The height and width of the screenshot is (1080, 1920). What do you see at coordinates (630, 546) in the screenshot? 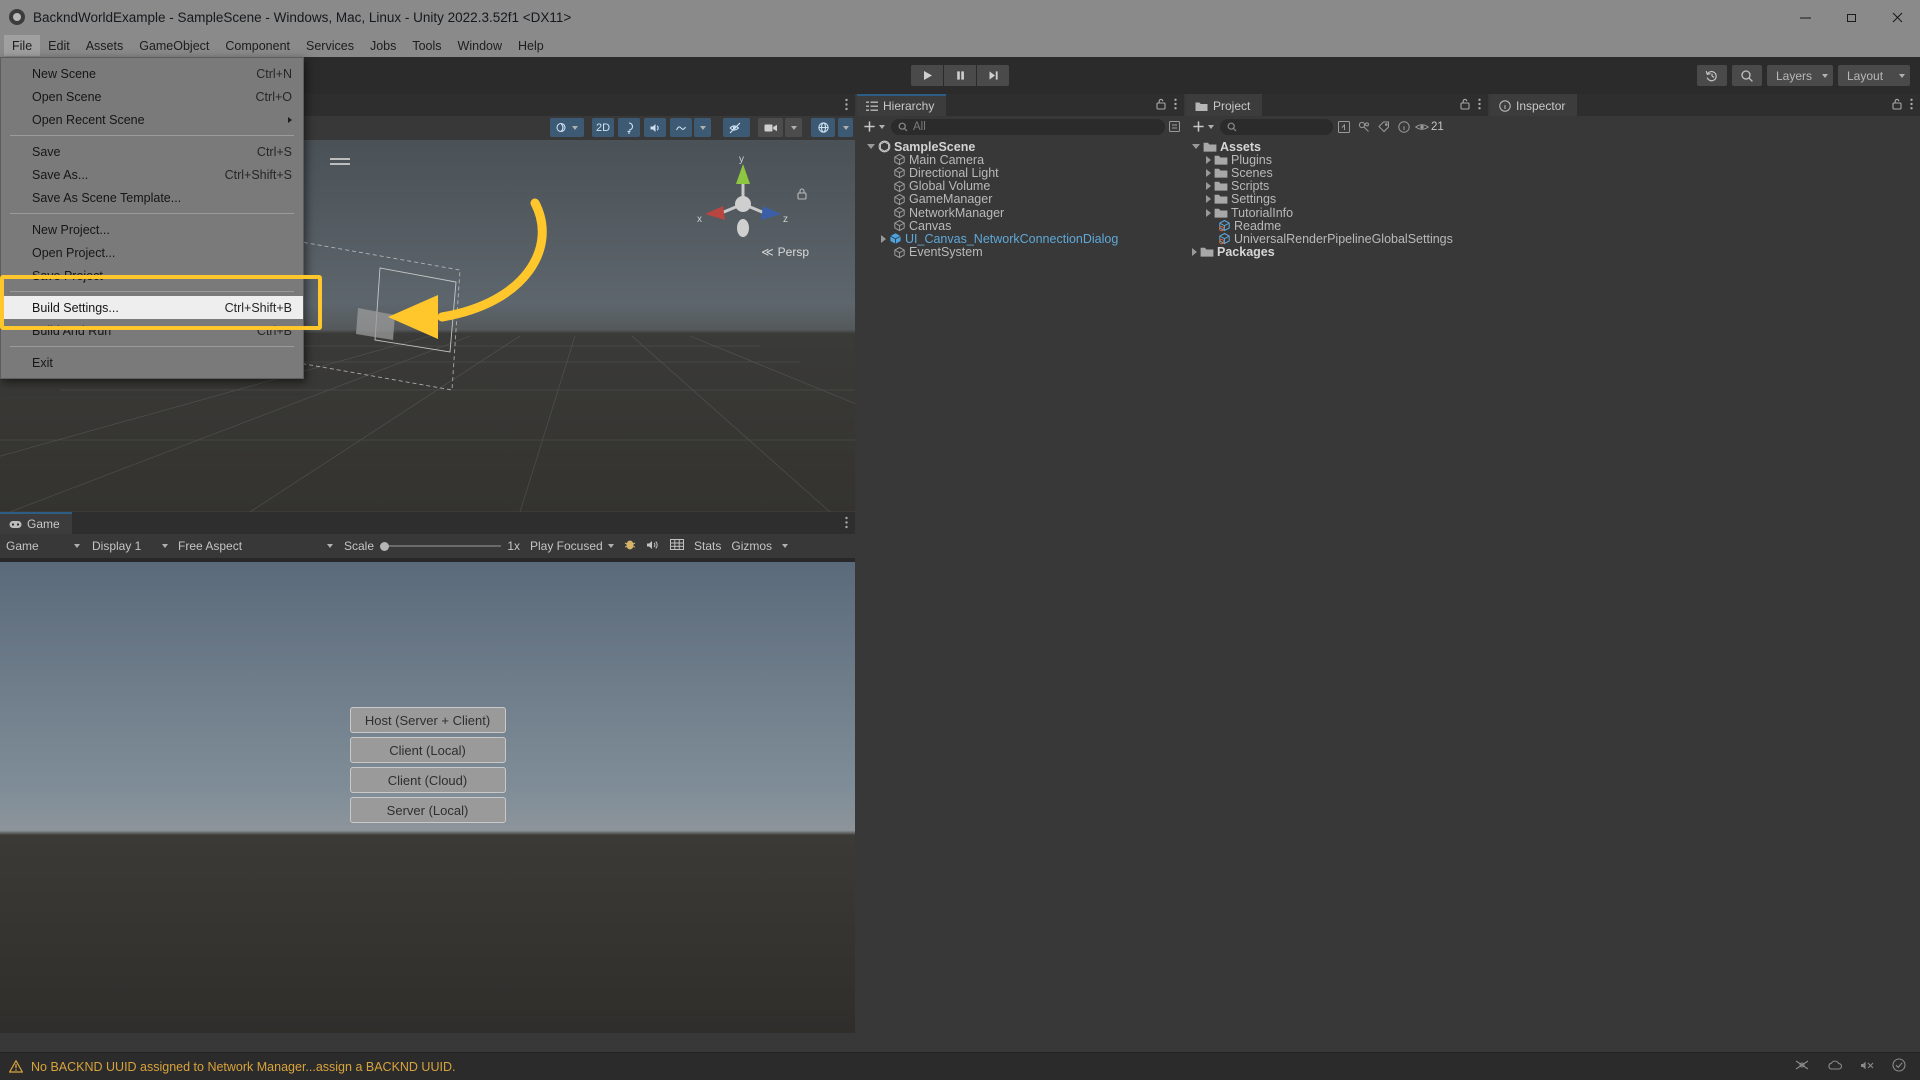
I see `debug-icon` at bounding box center [630, 546].